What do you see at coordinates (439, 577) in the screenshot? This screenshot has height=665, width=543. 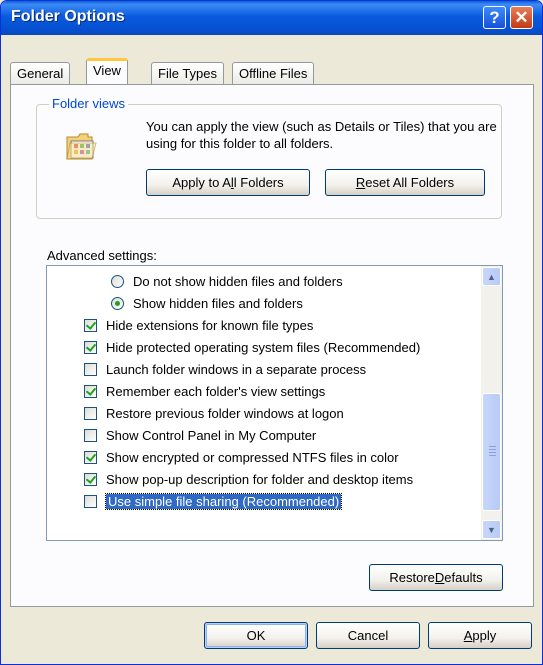 I see `restore-label-accel: D` at bounding box center [439, 577].